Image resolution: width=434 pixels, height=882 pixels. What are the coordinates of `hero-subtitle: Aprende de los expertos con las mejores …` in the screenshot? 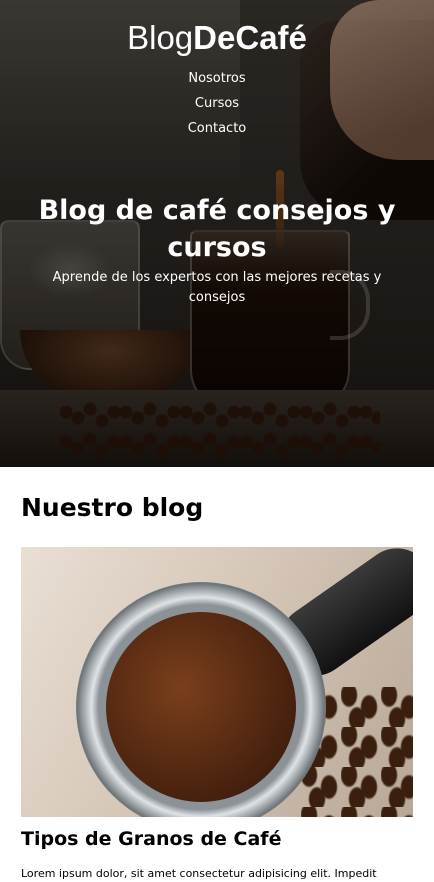 It's located at (217, 287).